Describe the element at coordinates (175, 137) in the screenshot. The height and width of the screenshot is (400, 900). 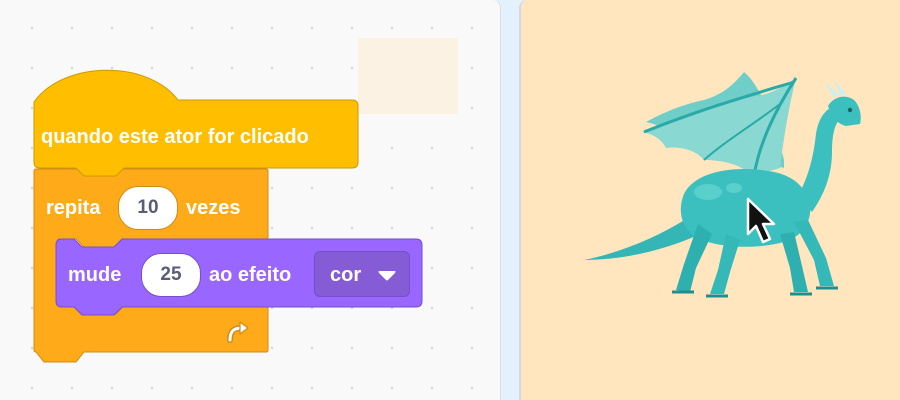
I see `hat-block-label: quando este ator for clicado` at that location.